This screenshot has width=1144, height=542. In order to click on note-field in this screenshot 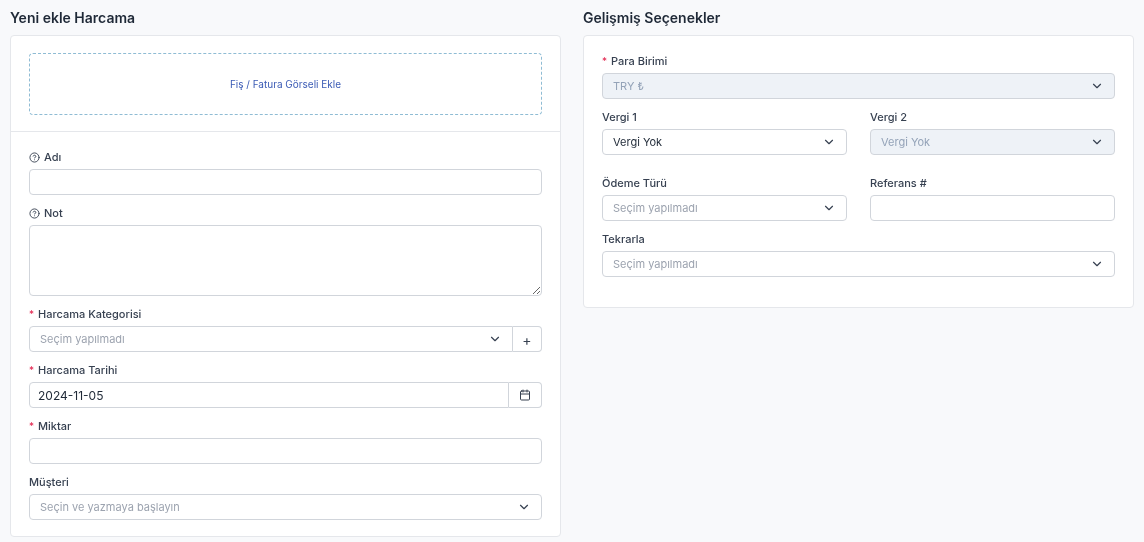, I will do `click(285, 260)`.